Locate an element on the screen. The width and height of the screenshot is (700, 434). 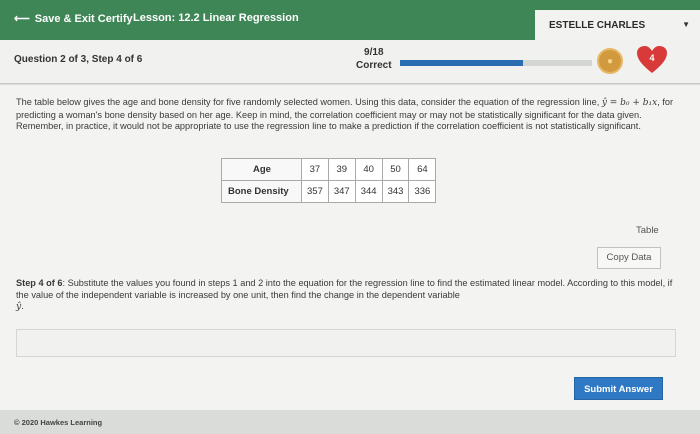
row-header-bone-density: Bone Density is located at coordinates (261, 191).